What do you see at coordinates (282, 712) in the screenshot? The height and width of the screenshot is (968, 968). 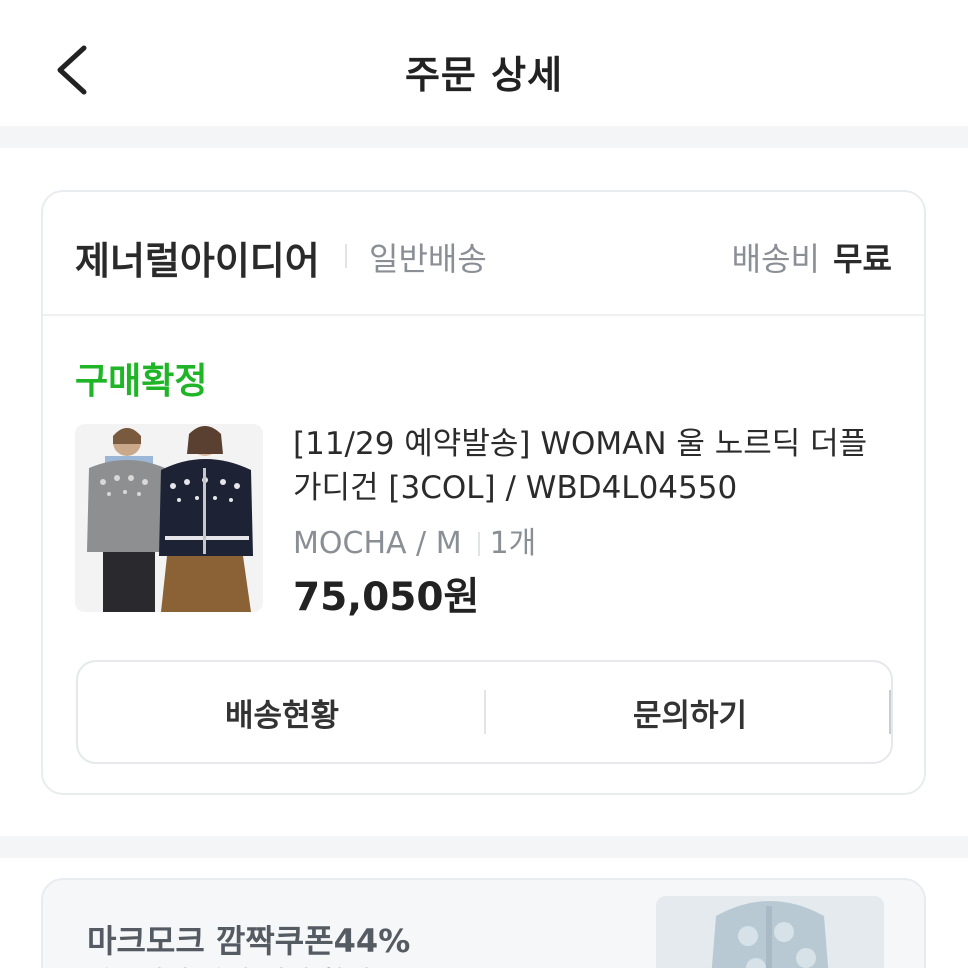 I see `tracking-button: 배송현황` at bounding box center [282, 712].